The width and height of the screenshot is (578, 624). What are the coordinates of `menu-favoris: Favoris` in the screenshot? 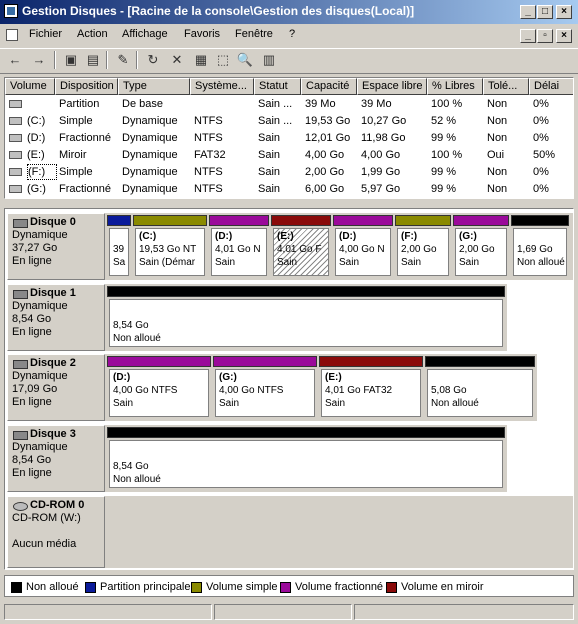 It's located at (202, 34).